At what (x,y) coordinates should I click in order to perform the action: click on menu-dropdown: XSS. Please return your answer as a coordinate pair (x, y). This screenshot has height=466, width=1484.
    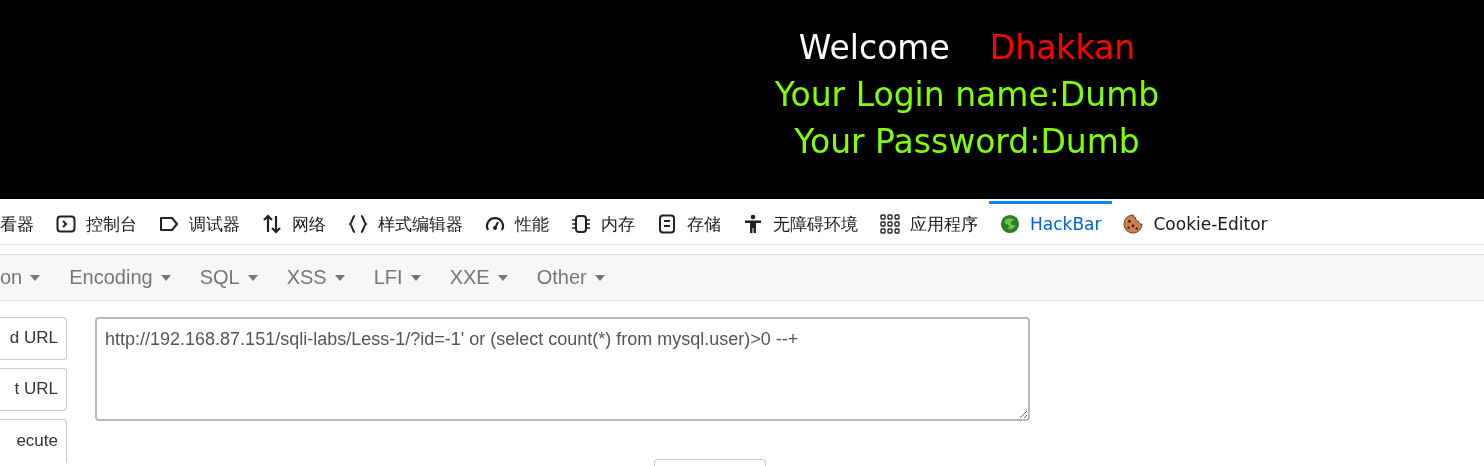
    Looking at the image, I should click on (315, 277).